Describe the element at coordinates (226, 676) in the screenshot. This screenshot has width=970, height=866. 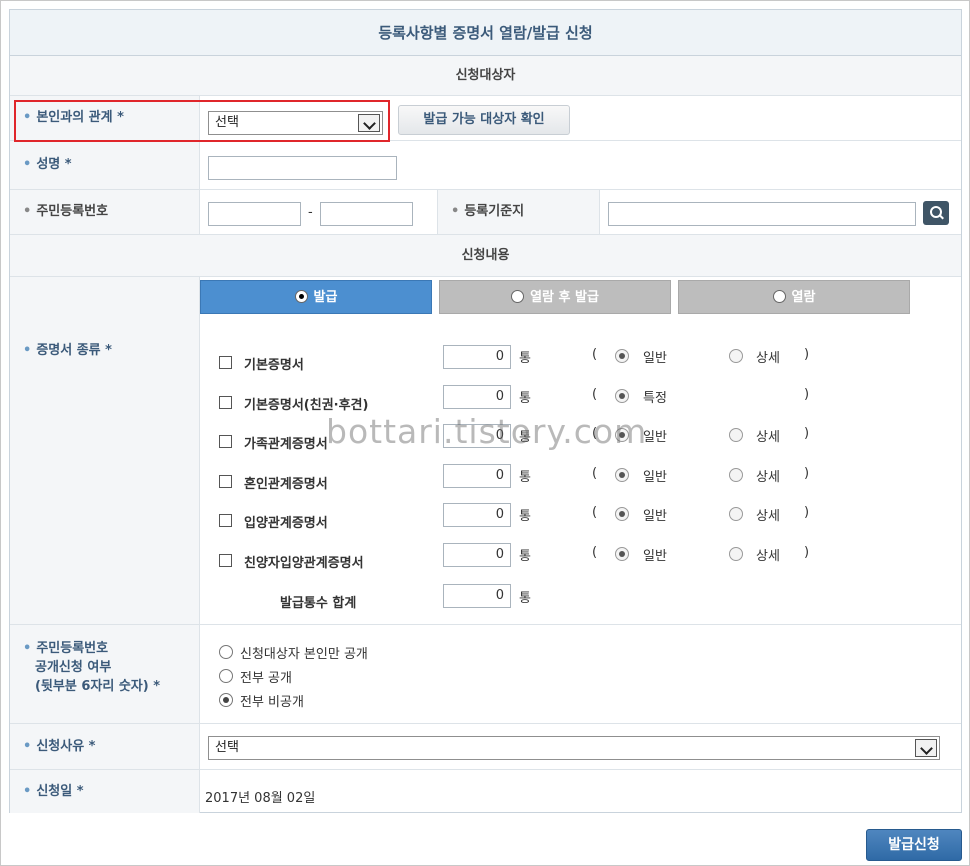
I see `disclosure-radio-all` at that location.